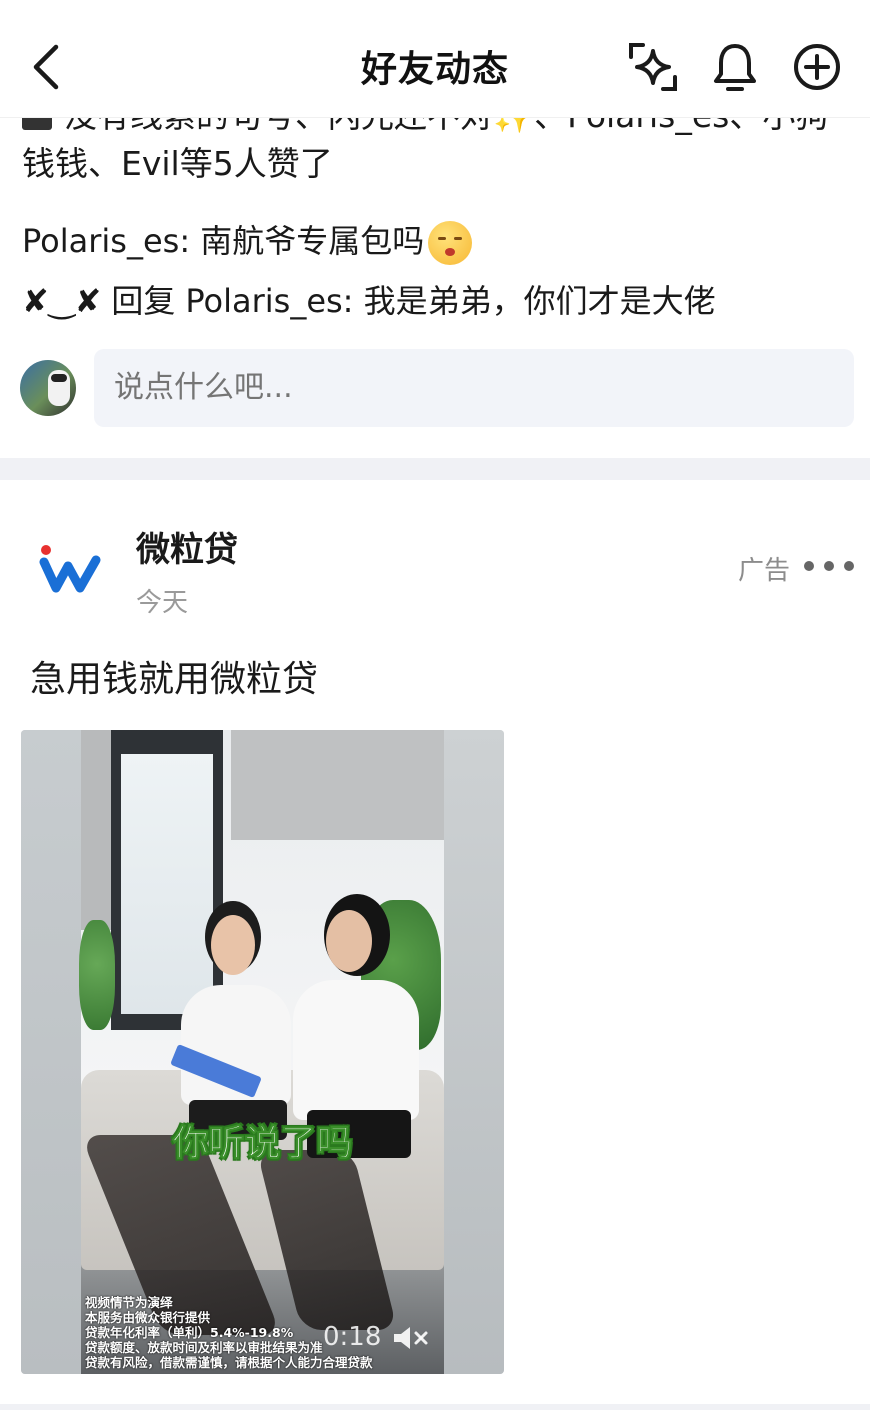 This screenshot has width=870, height=1410. I want to click on mute-button, so click(411, 1338).